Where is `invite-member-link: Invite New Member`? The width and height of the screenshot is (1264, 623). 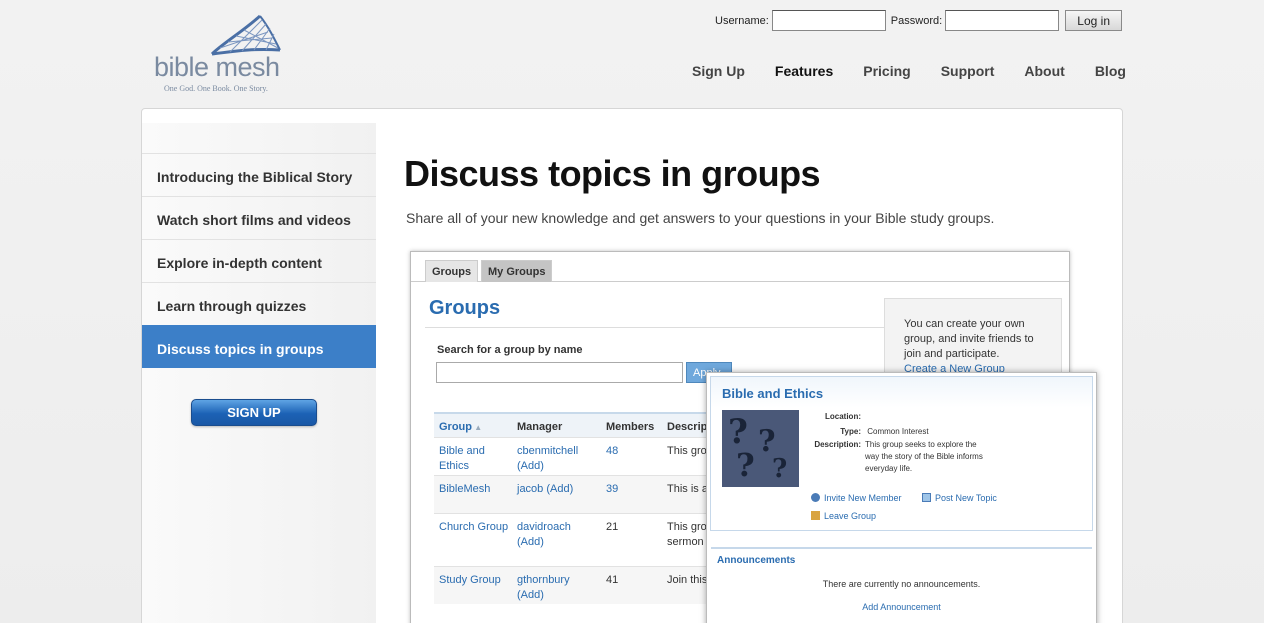 invite-member-link: Invite New Member is located at coordinates (856, 498).